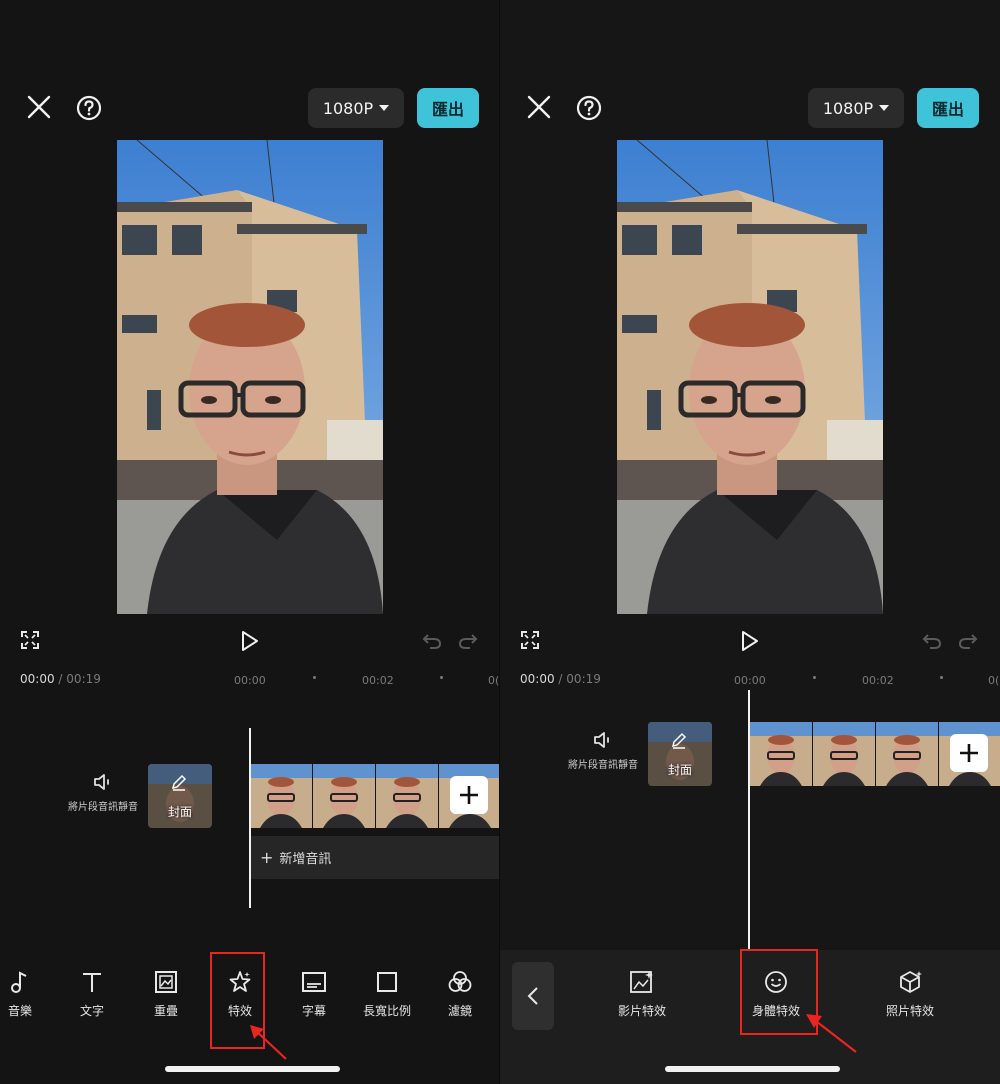  I want to click on add-audio-label: 新增音訊, so click(305, 859).